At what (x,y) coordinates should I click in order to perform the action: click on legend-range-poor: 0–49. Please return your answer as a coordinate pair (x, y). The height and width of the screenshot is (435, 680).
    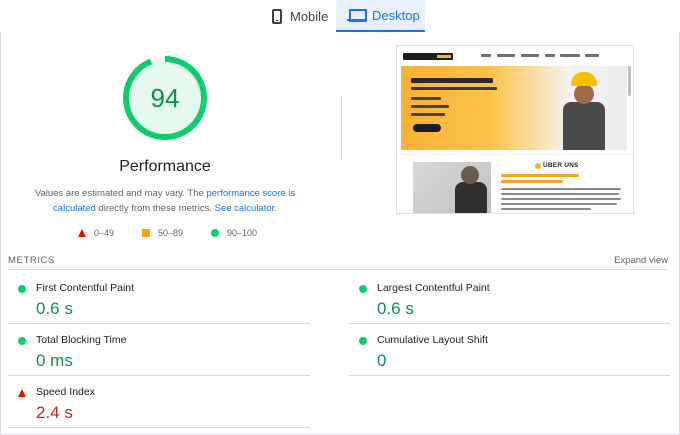
    Looking at the image, I should click on (104, 233).